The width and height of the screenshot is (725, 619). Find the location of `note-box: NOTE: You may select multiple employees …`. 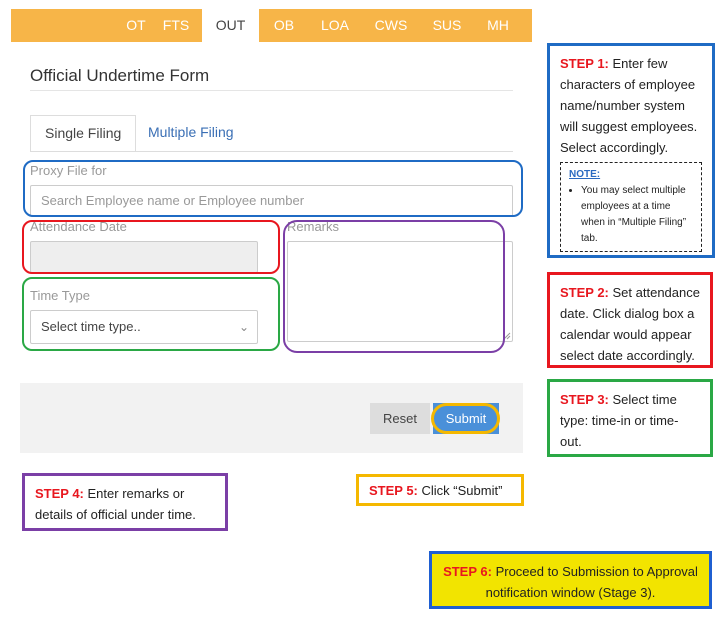

note-box: NOTE: You may select multiple employees … is located at coordinates (631, 207).